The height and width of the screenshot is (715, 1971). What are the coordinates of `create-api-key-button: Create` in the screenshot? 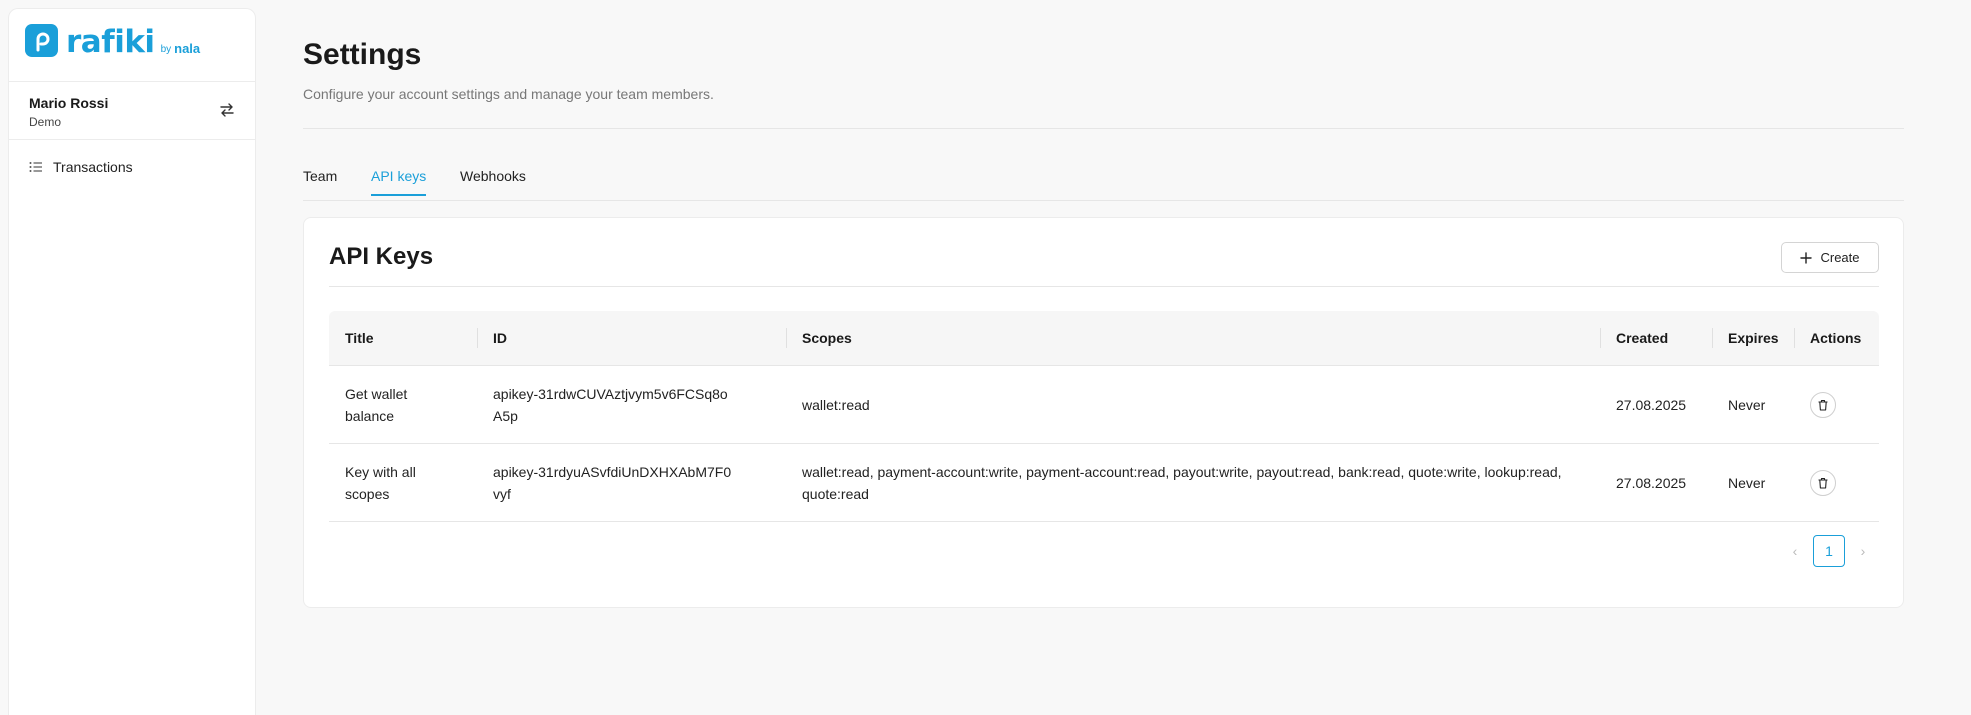 It's located at (1830, 257).